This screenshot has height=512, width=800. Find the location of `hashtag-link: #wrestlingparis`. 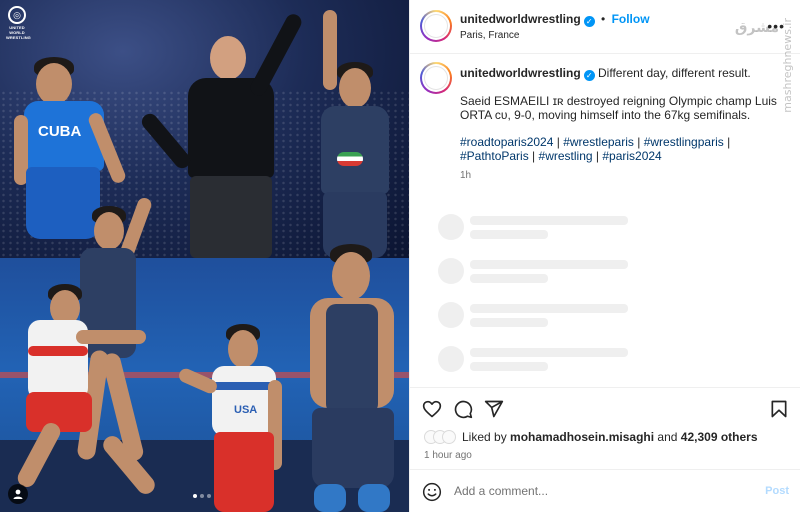

hashtag-link: #wrestlingparis is located at coordinates (684, 142).